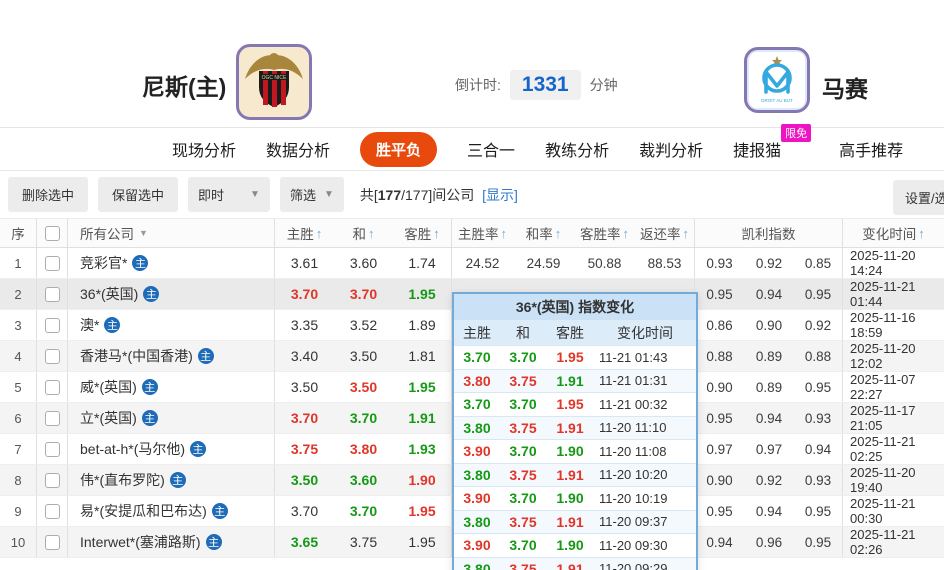 The width and height of the screenshot is (944, 570). Describe the element at coordinates (18, 418) in the screenshot. I see `row-index: 6` at that location.